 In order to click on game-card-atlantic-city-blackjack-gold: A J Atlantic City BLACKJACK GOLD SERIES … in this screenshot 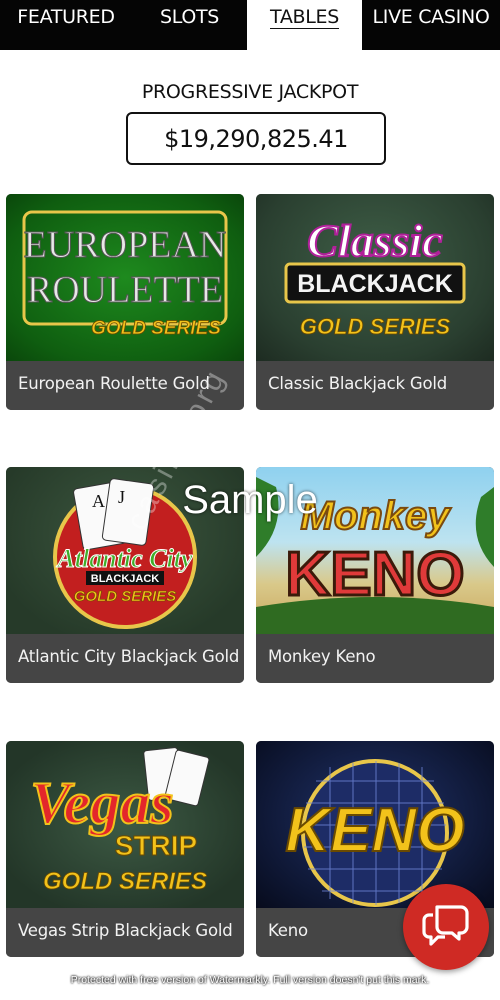, I will do `click(125, 575)`.